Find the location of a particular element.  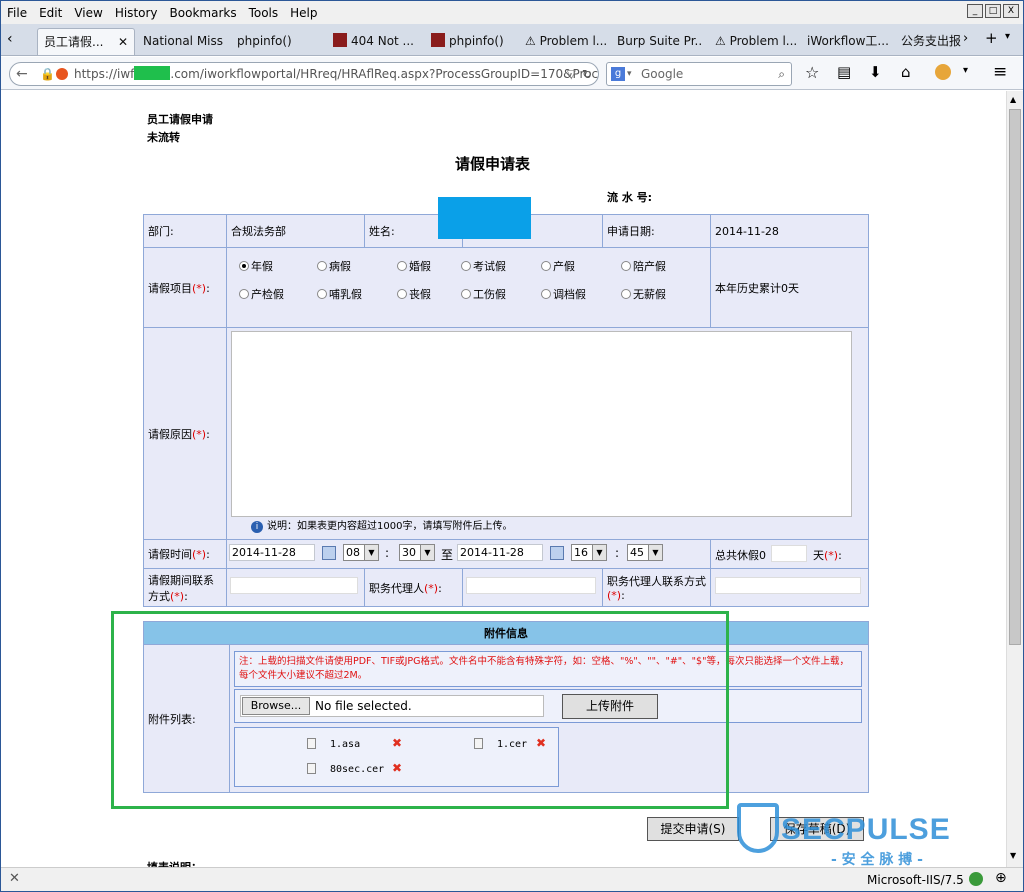

reading-list-icon: ▤ is located at coordinates (844, 72).